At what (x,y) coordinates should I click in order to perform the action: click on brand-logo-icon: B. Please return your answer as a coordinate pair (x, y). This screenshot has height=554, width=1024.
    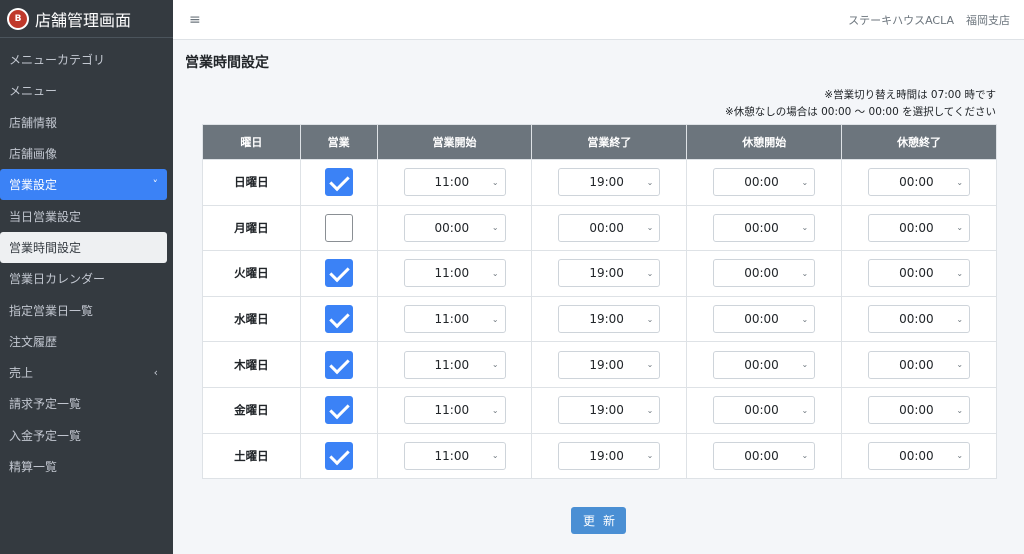
    Looking at the image, I should click on (18, 18).